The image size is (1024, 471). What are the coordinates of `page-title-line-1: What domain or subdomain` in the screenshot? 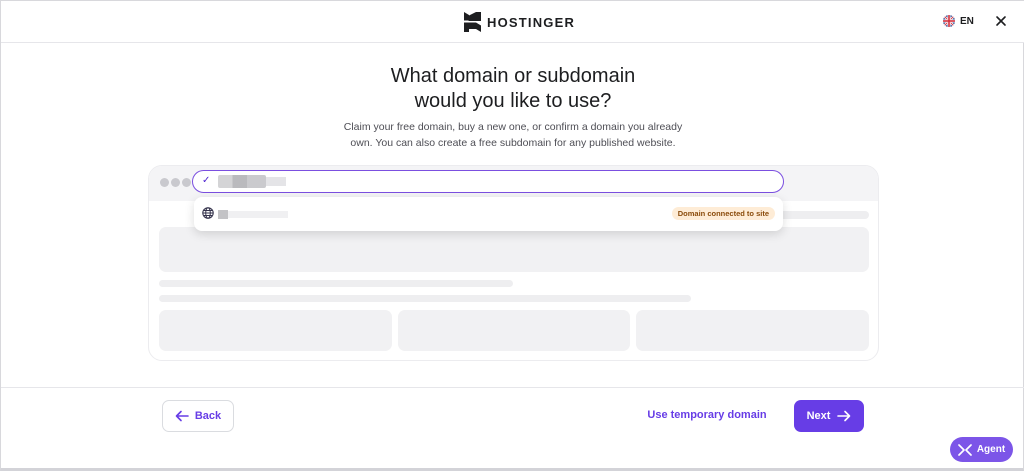 It's located at (513, 76).